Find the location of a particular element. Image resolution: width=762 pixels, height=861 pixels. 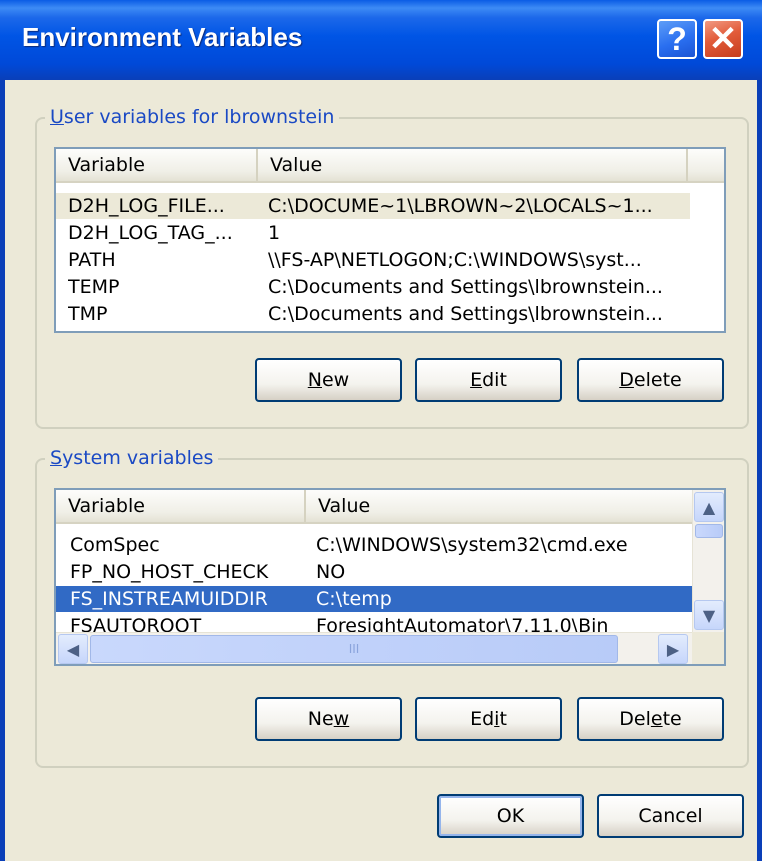

list-item: ComSpec C:\WINDOWS\system32\cmd.exe is located at coordinates (374, 545).